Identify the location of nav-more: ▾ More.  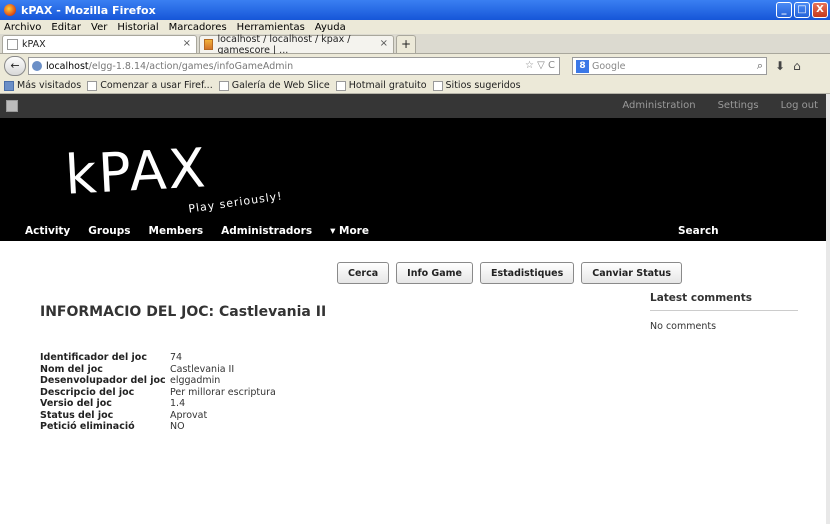
(349, 231).